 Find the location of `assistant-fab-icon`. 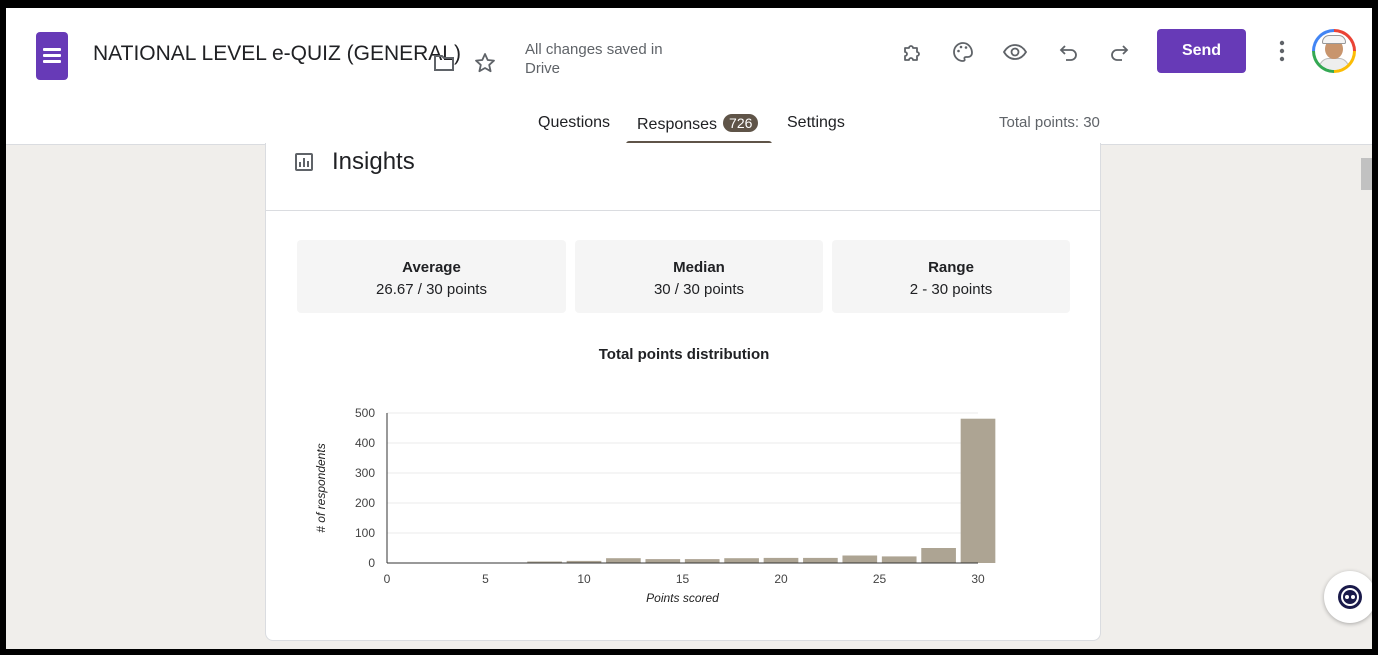

assistant-fab-icon is located at coordinates (1348, 597).